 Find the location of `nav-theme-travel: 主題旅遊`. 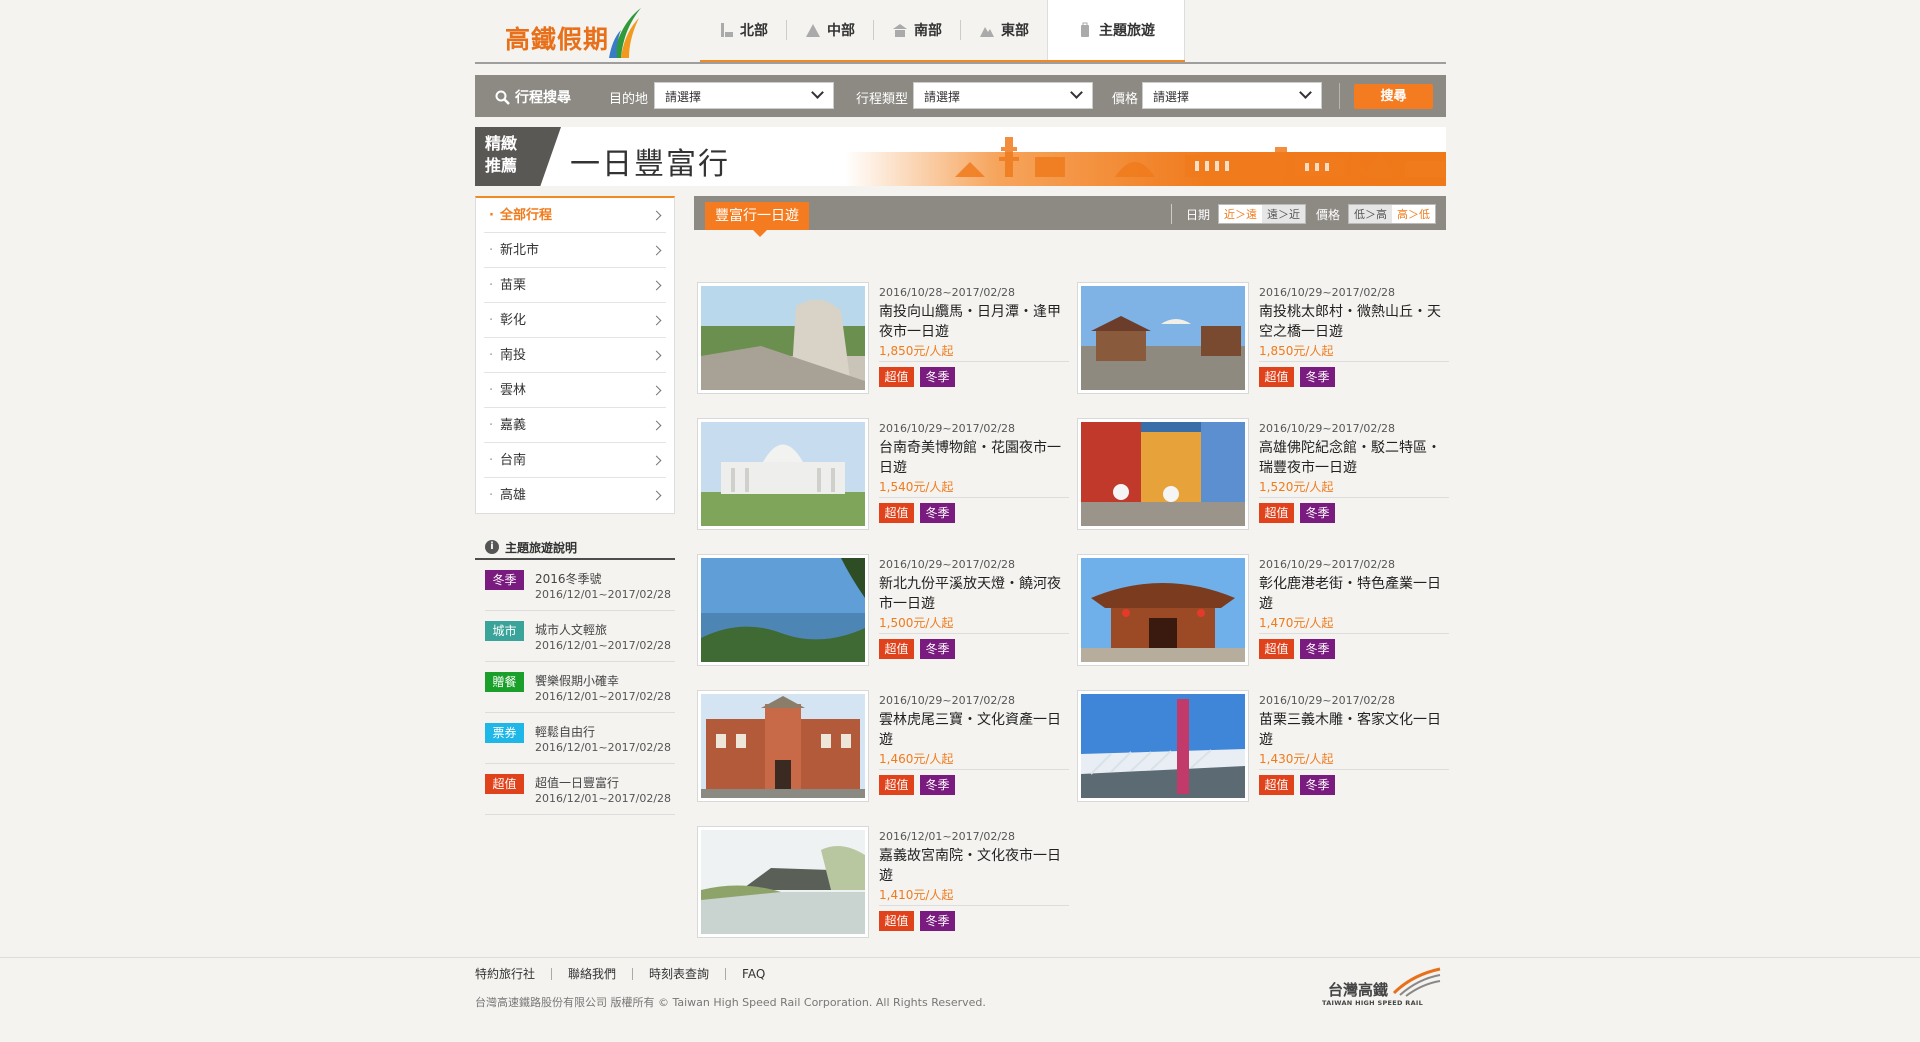

nav-theme-travel: 主題旅遊 is located at coordinates (1116, 30).